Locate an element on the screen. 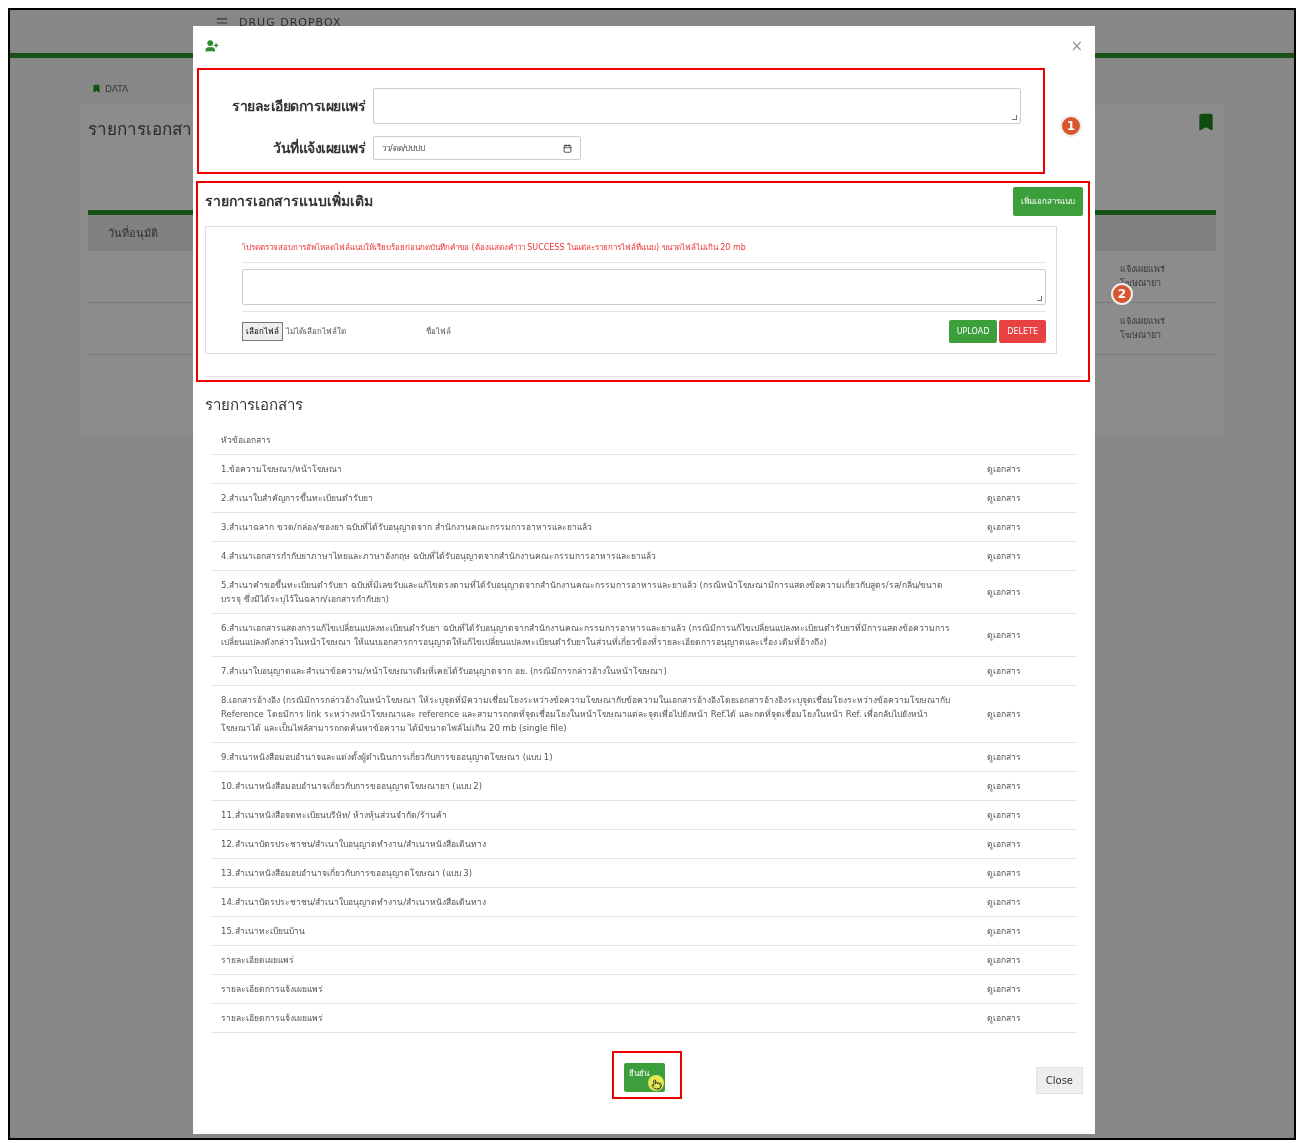  column-header: วันที่อนุมัติ is located at coordinates (133, 233).